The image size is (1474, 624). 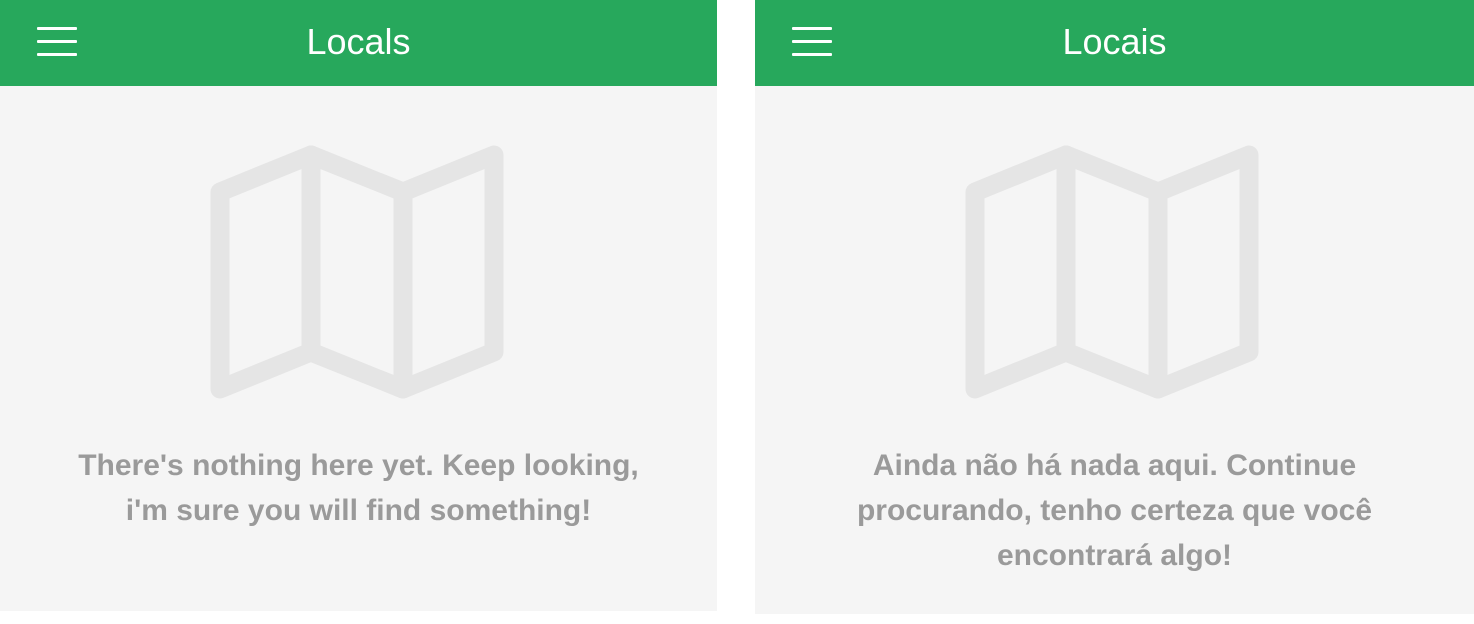 I want to click on page-title: Locals, so click(x=358, y=41).